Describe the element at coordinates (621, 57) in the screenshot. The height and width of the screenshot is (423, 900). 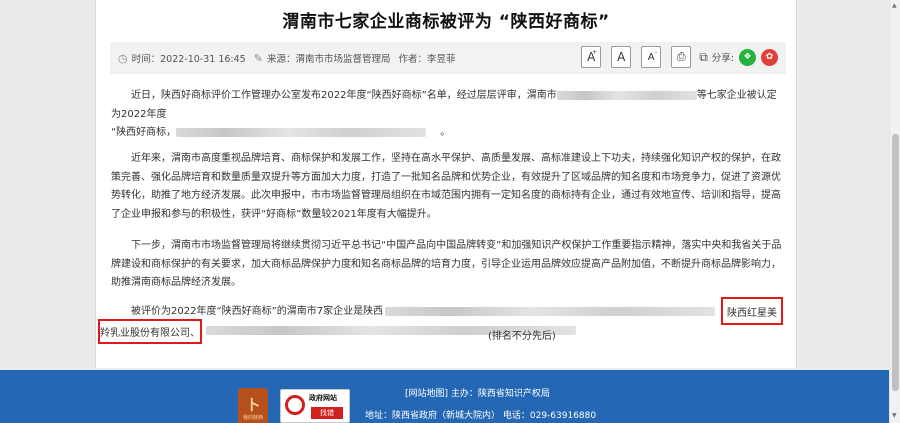
I see `font-reset-button: A` at that location.